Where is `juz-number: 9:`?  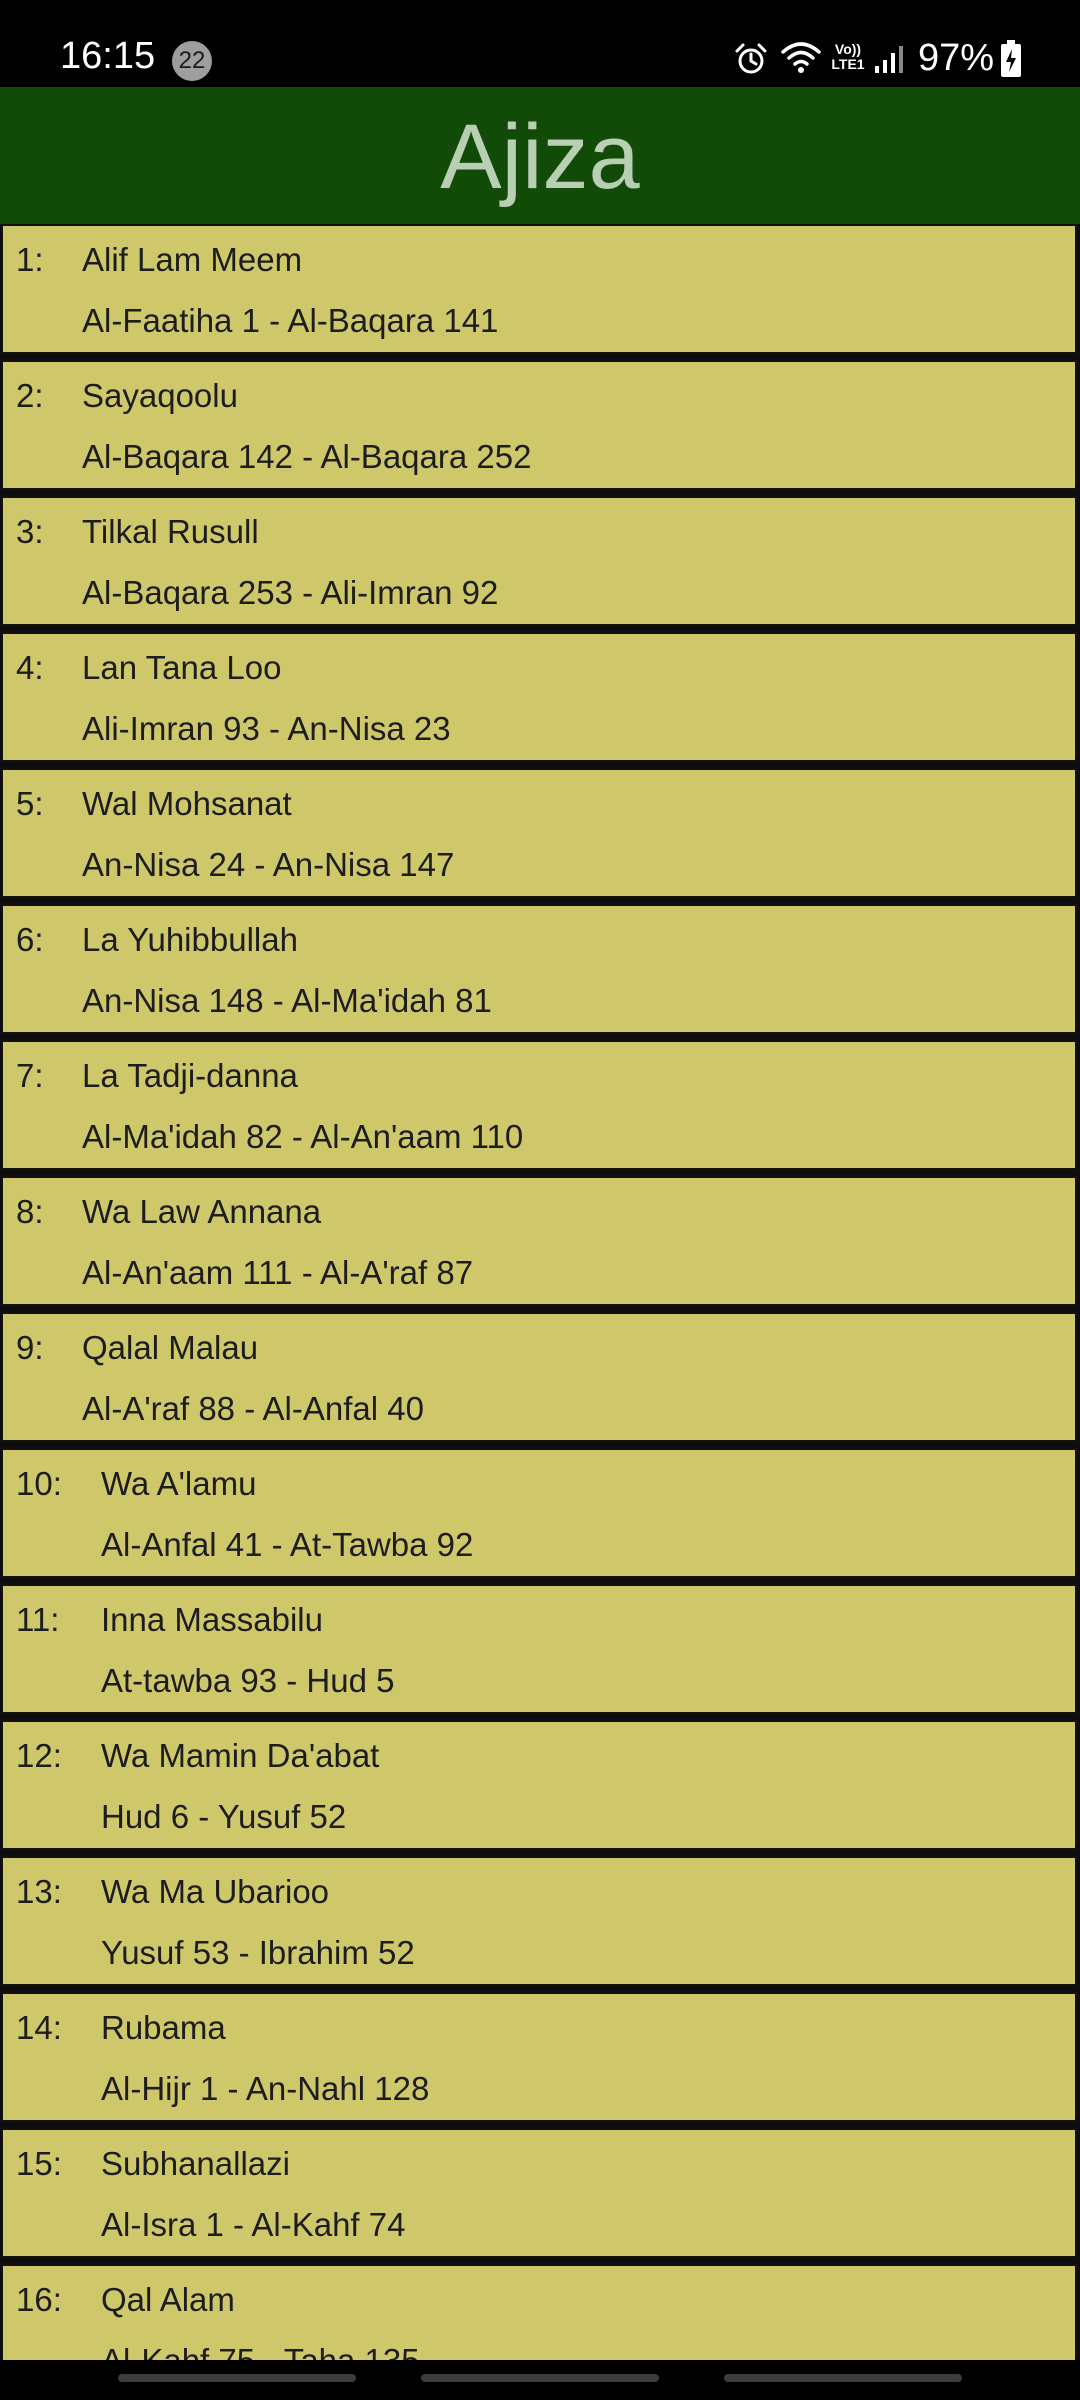
juz-number: 9: is located at coordinates (30, 1347).